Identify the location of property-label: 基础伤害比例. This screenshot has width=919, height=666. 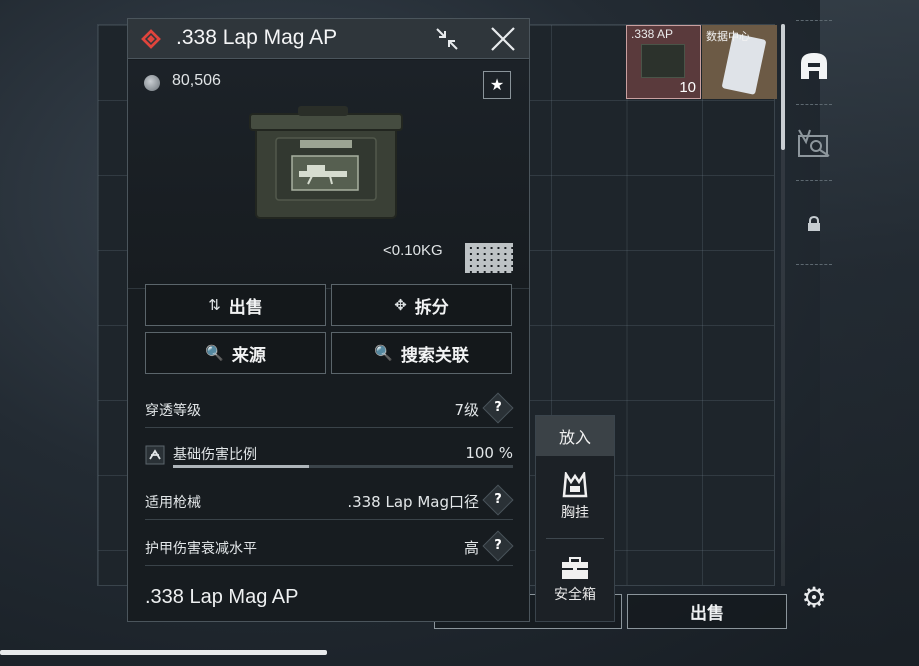
(215, 455).